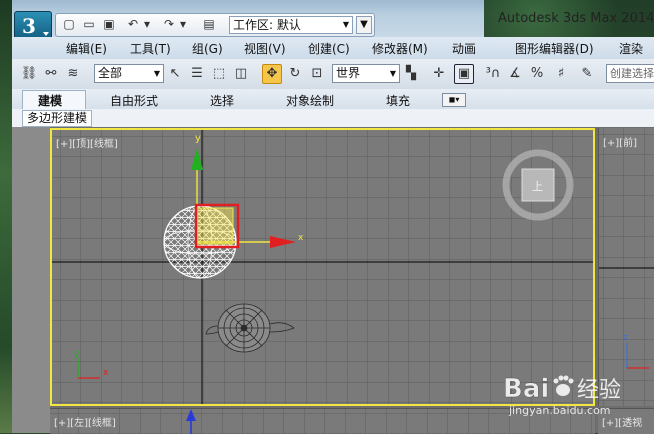 The image size is (654, 434). Describe the element at coordinates (29, 26) in the screenshot. I see `app-logo-icon: 3` at that location.